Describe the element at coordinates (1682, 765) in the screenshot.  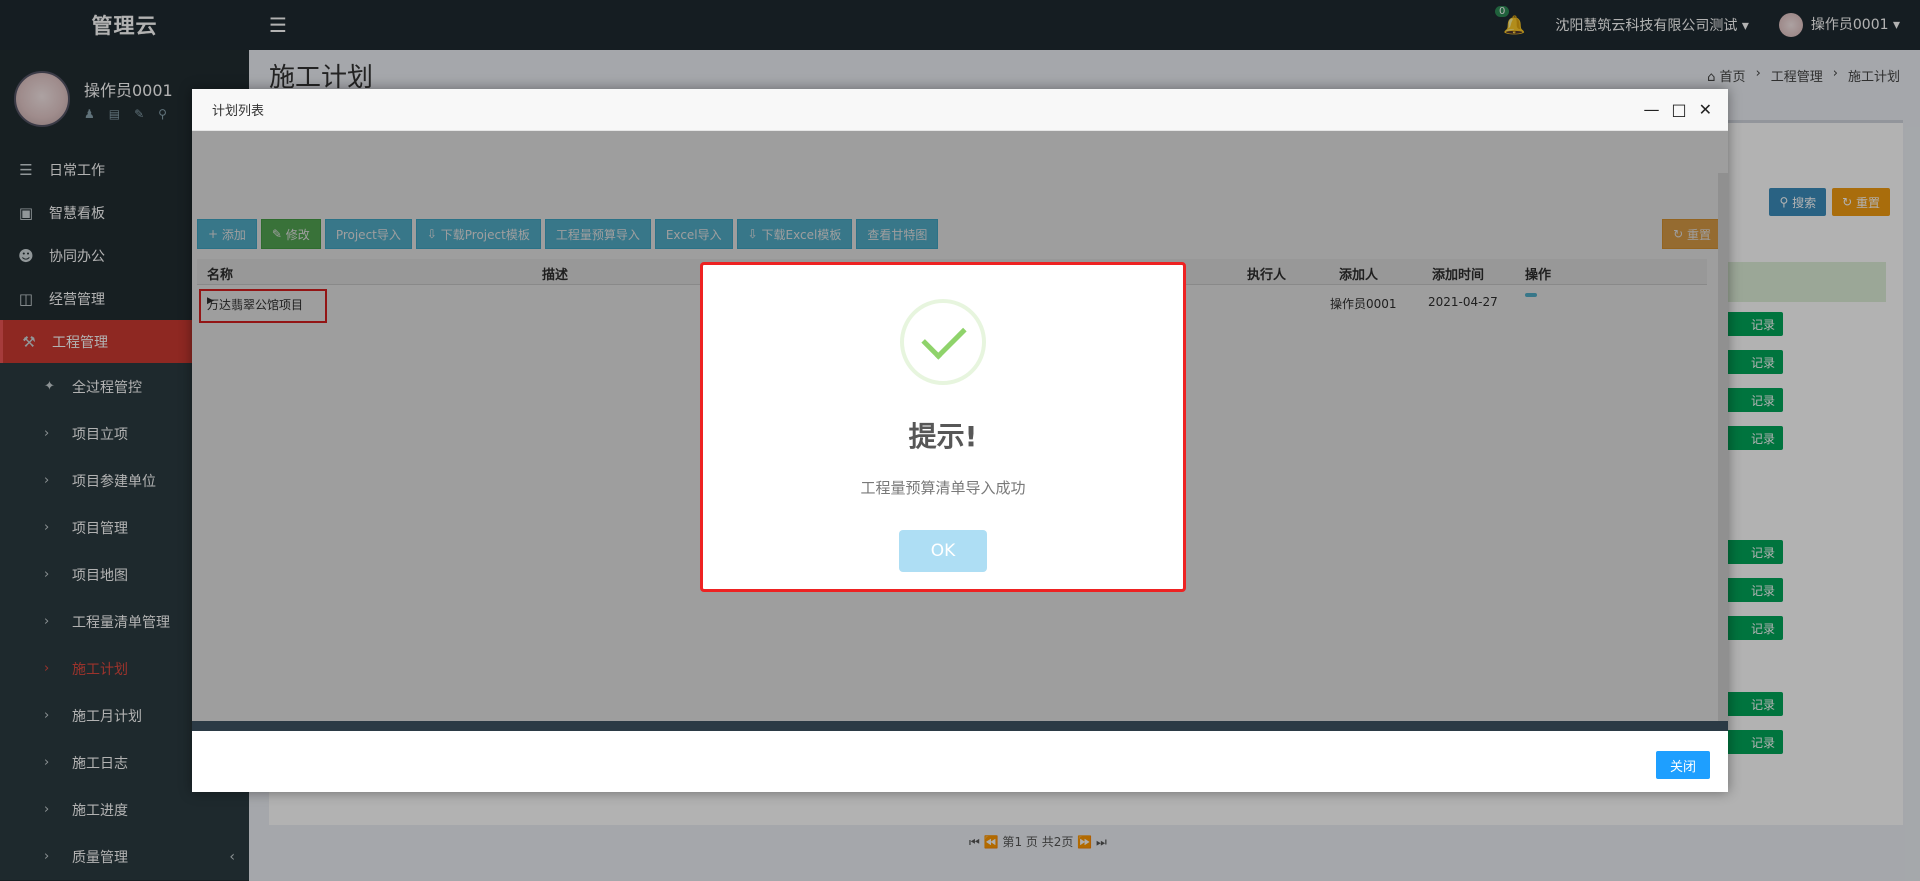
I see `close-button: 关闭` at that location.